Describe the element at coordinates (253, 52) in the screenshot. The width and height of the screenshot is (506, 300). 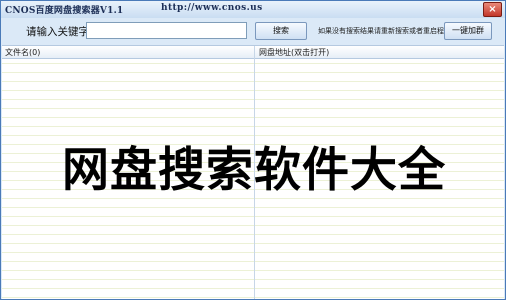
I see `list-header: 文件名(0) 网盘地址(双击打开)` at that location.